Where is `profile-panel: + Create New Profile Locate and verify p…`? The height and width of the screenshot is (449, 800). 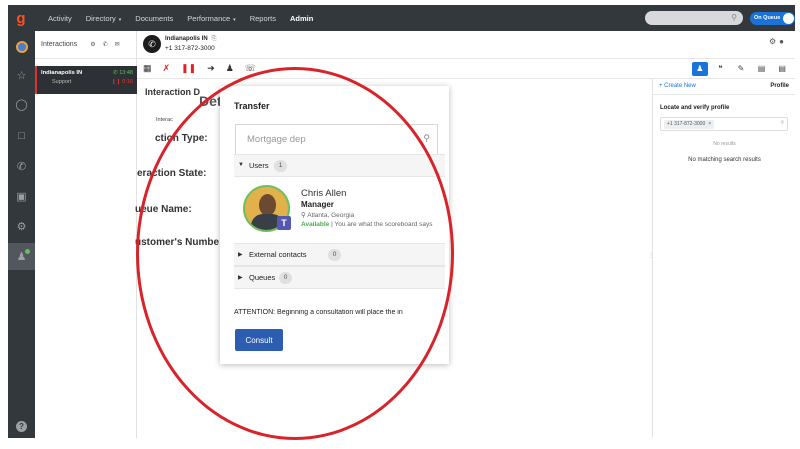 profile-panel: + Create New Profile Locate and verify p… is located at coordinates (723, 258).